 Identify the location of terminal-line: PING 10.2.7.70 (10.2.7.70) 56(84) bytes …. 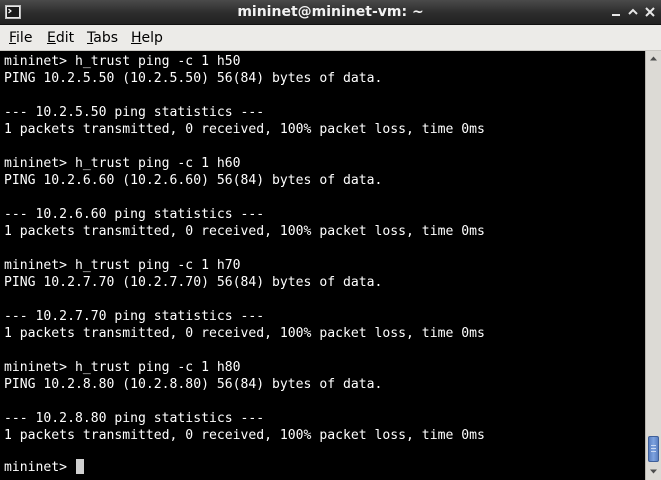
(193, 282).